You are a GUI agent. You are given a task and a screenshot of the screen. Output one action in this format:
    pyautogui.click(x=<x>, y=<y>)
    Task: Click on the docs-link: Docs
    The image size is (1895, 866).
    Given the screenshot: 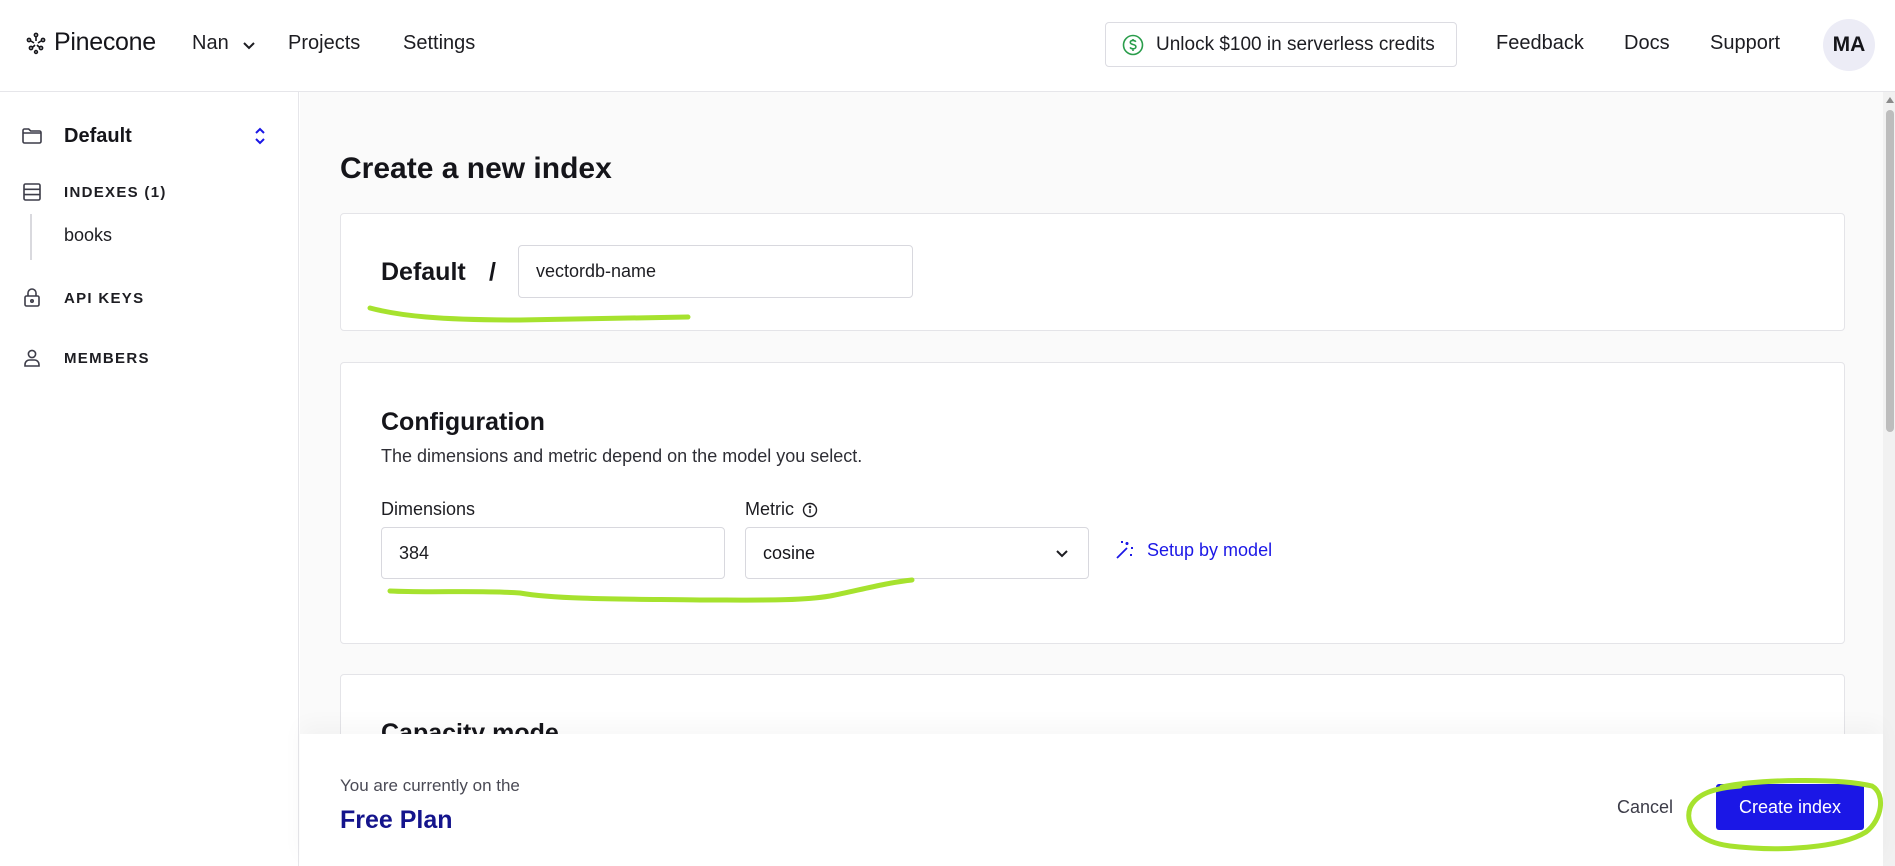 What is the action you would take?
    pyautogui.click(x=1647, y=43)
    